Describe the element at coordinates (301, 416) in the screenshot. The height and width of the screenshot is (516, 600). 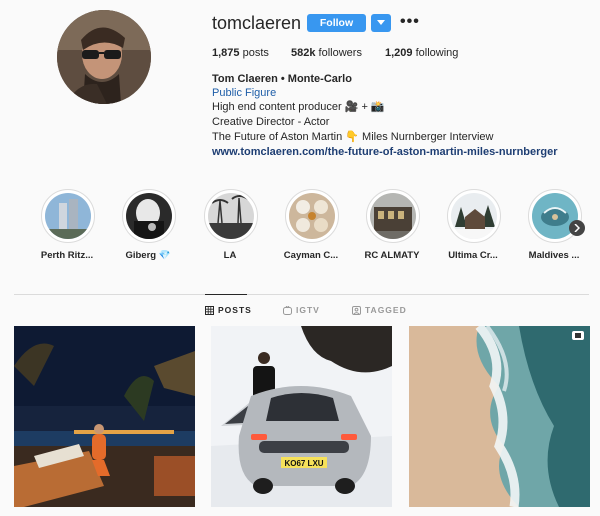
I see `post-thumbnail: KO67 LXU` at that location.